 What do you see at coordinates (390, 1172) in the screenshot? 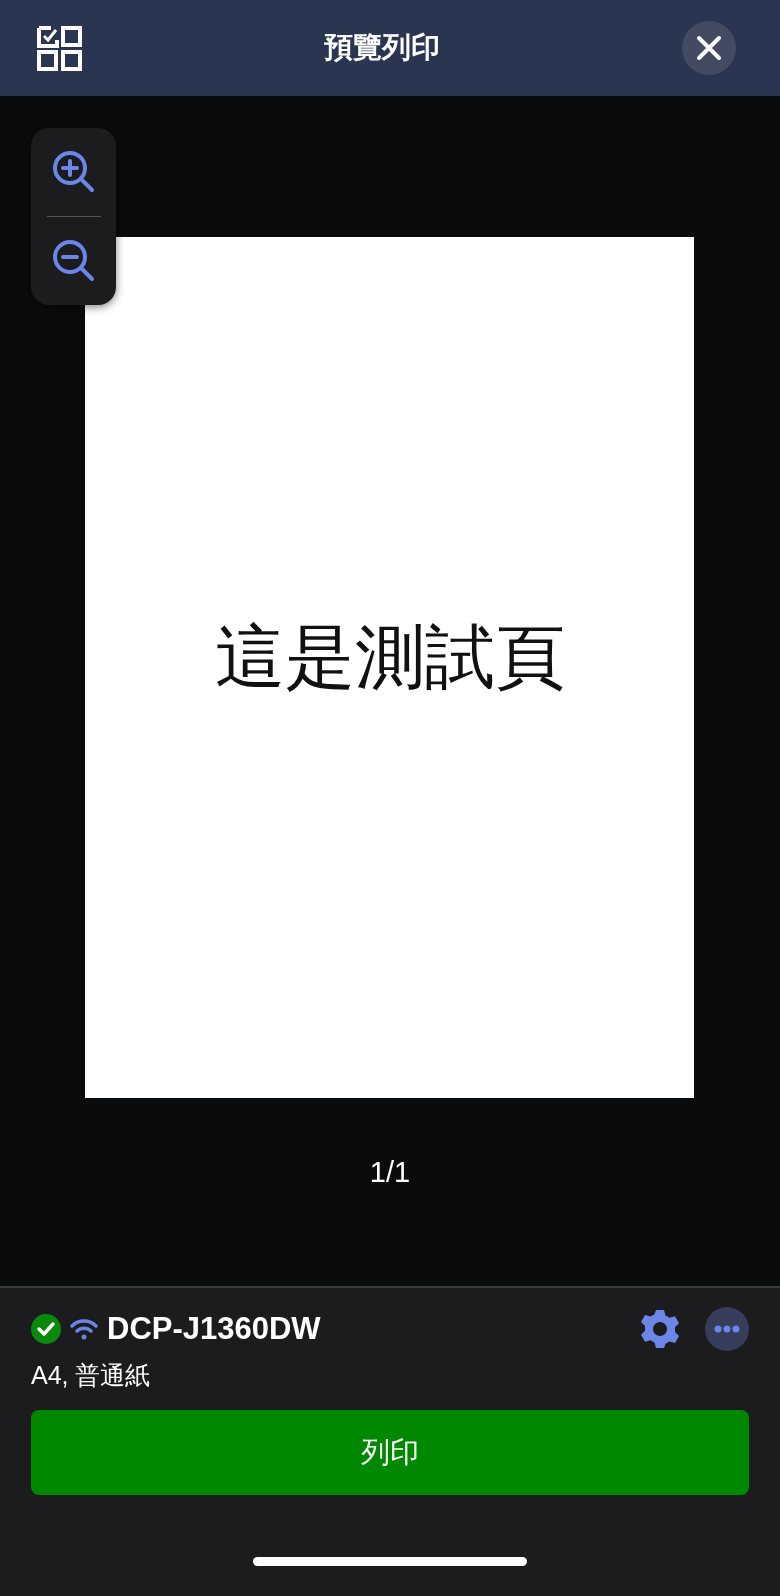
I see `page-counter: 1/1` at bounding box center [390, 1172].